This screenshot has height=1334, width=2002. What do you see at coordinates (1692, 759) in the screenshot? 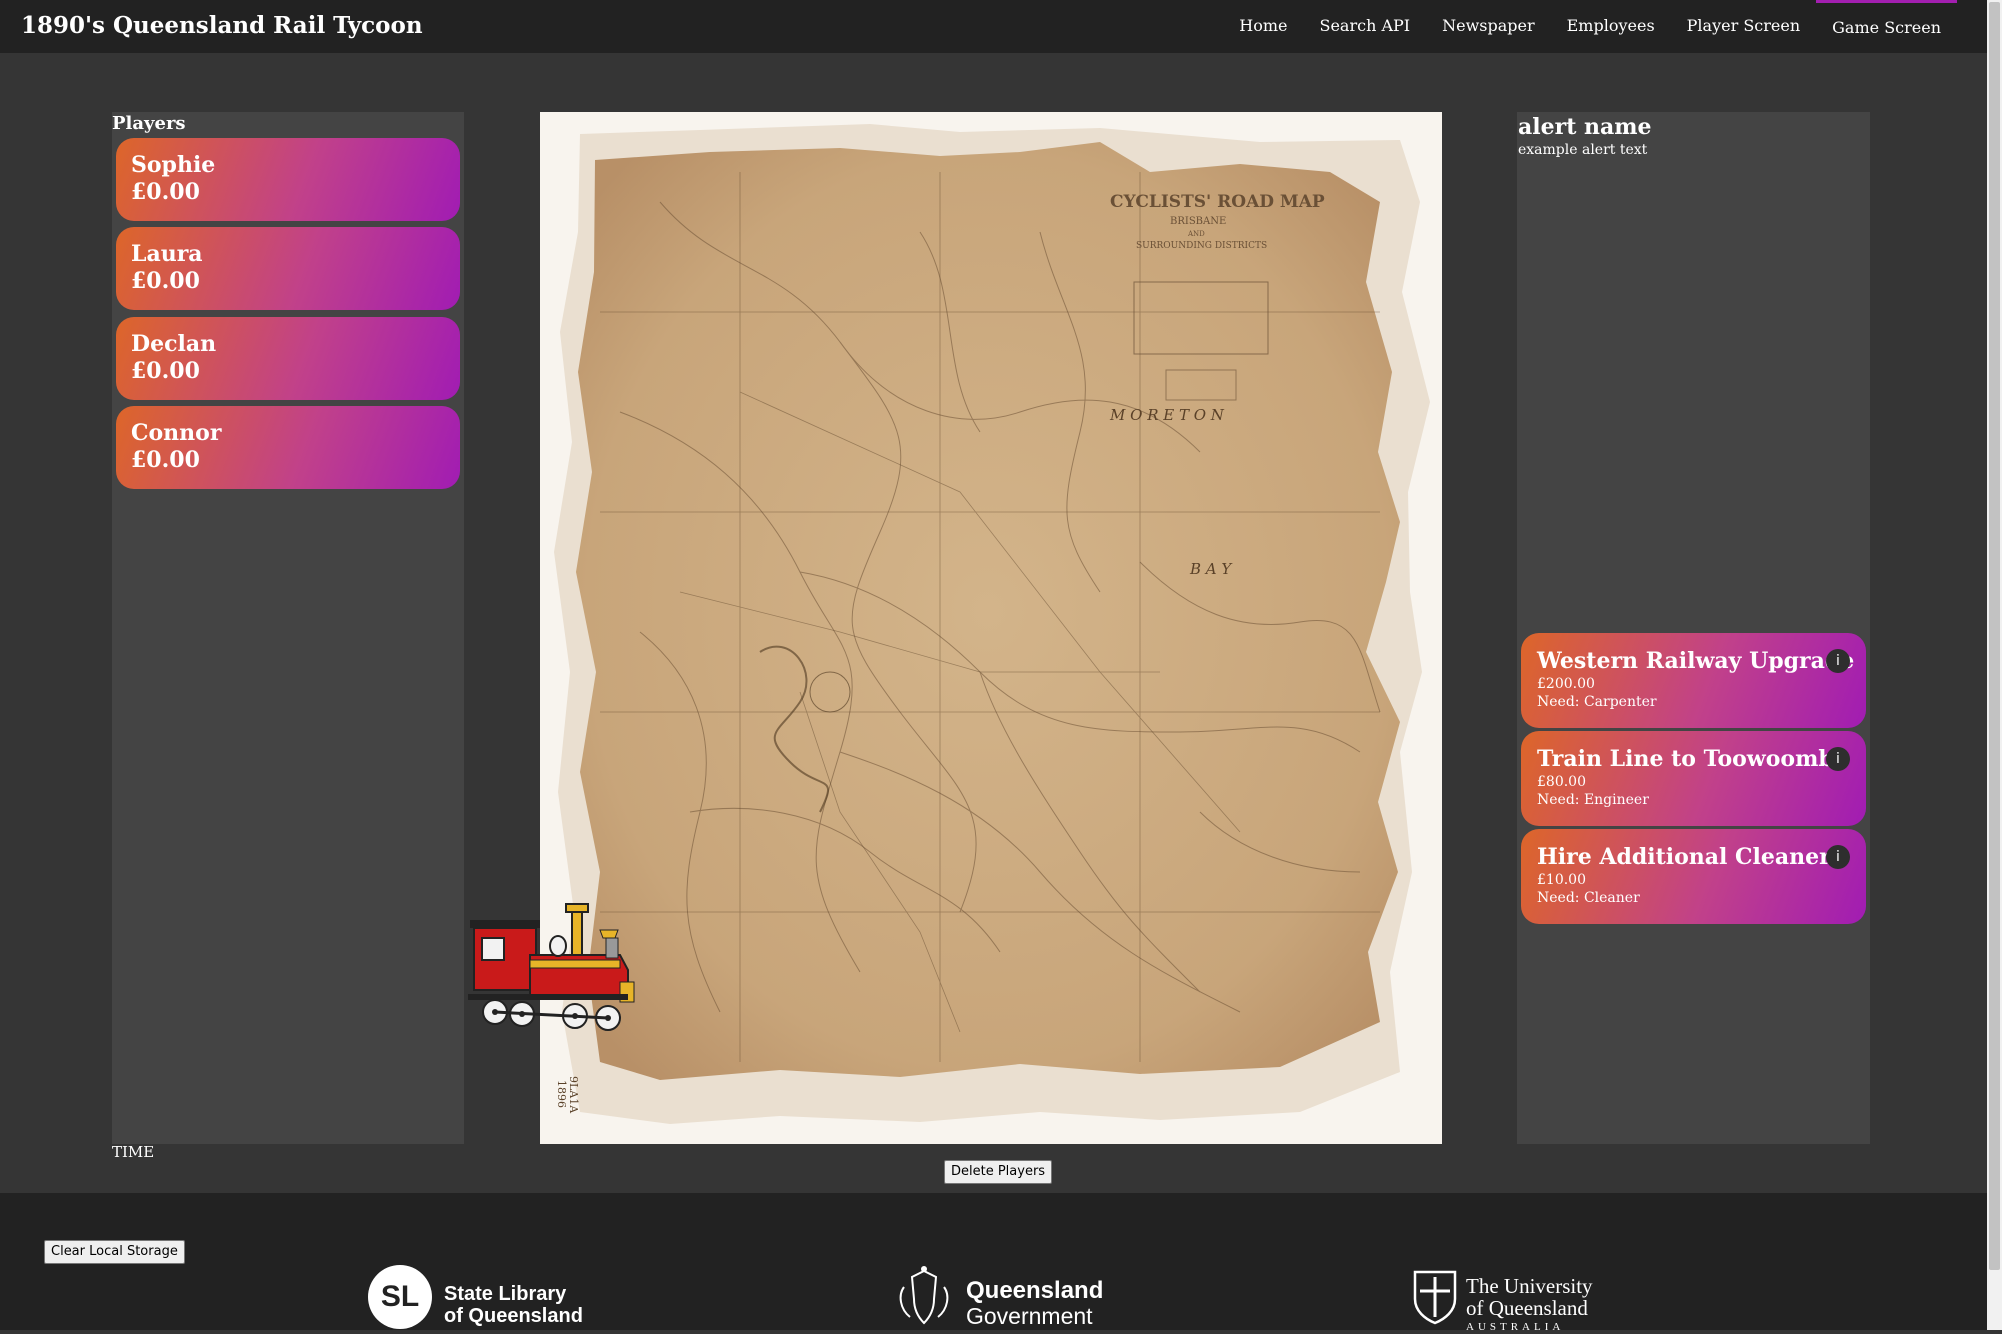
I see `task-title: Train Line to Toowoomba` at bounding box center [1692, 759].